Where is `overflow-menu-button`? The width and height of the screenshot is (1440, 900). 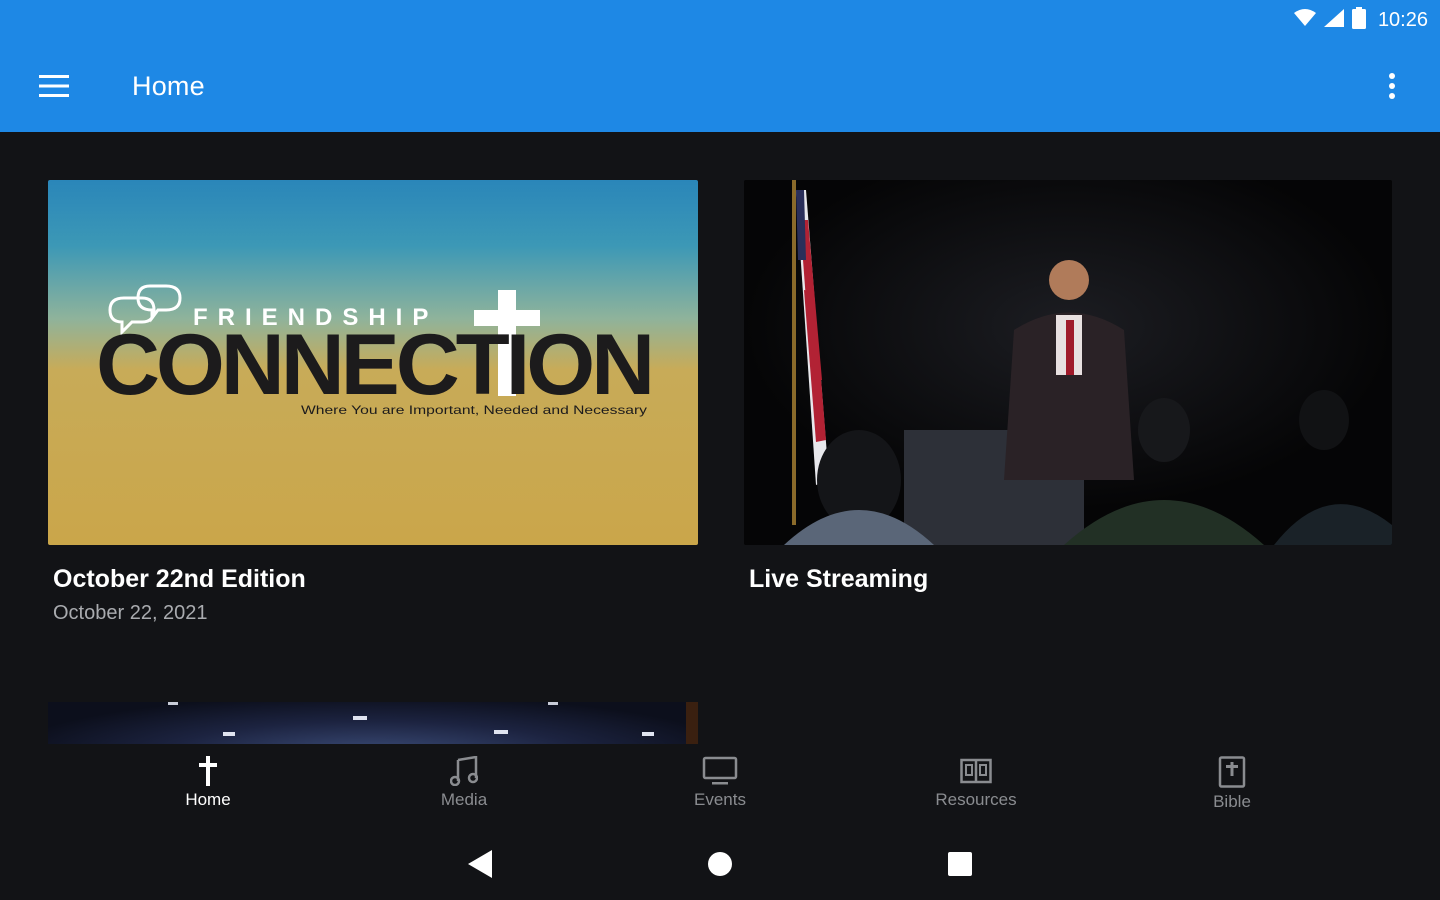
overflow-menu-button is located at coordinates (1392, 86).